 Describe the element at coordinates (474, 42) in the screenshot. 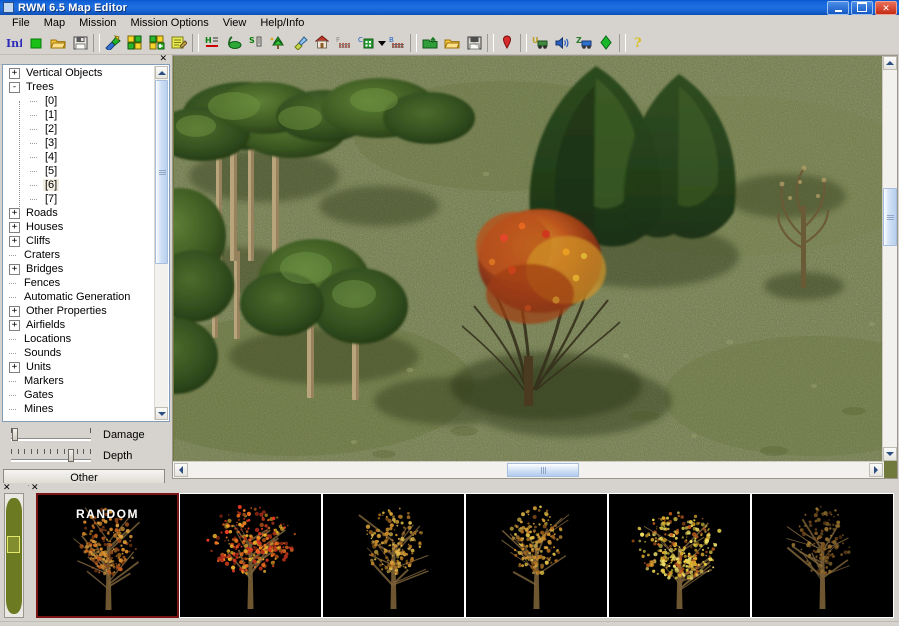

I see `save-mission-icon` at that location.